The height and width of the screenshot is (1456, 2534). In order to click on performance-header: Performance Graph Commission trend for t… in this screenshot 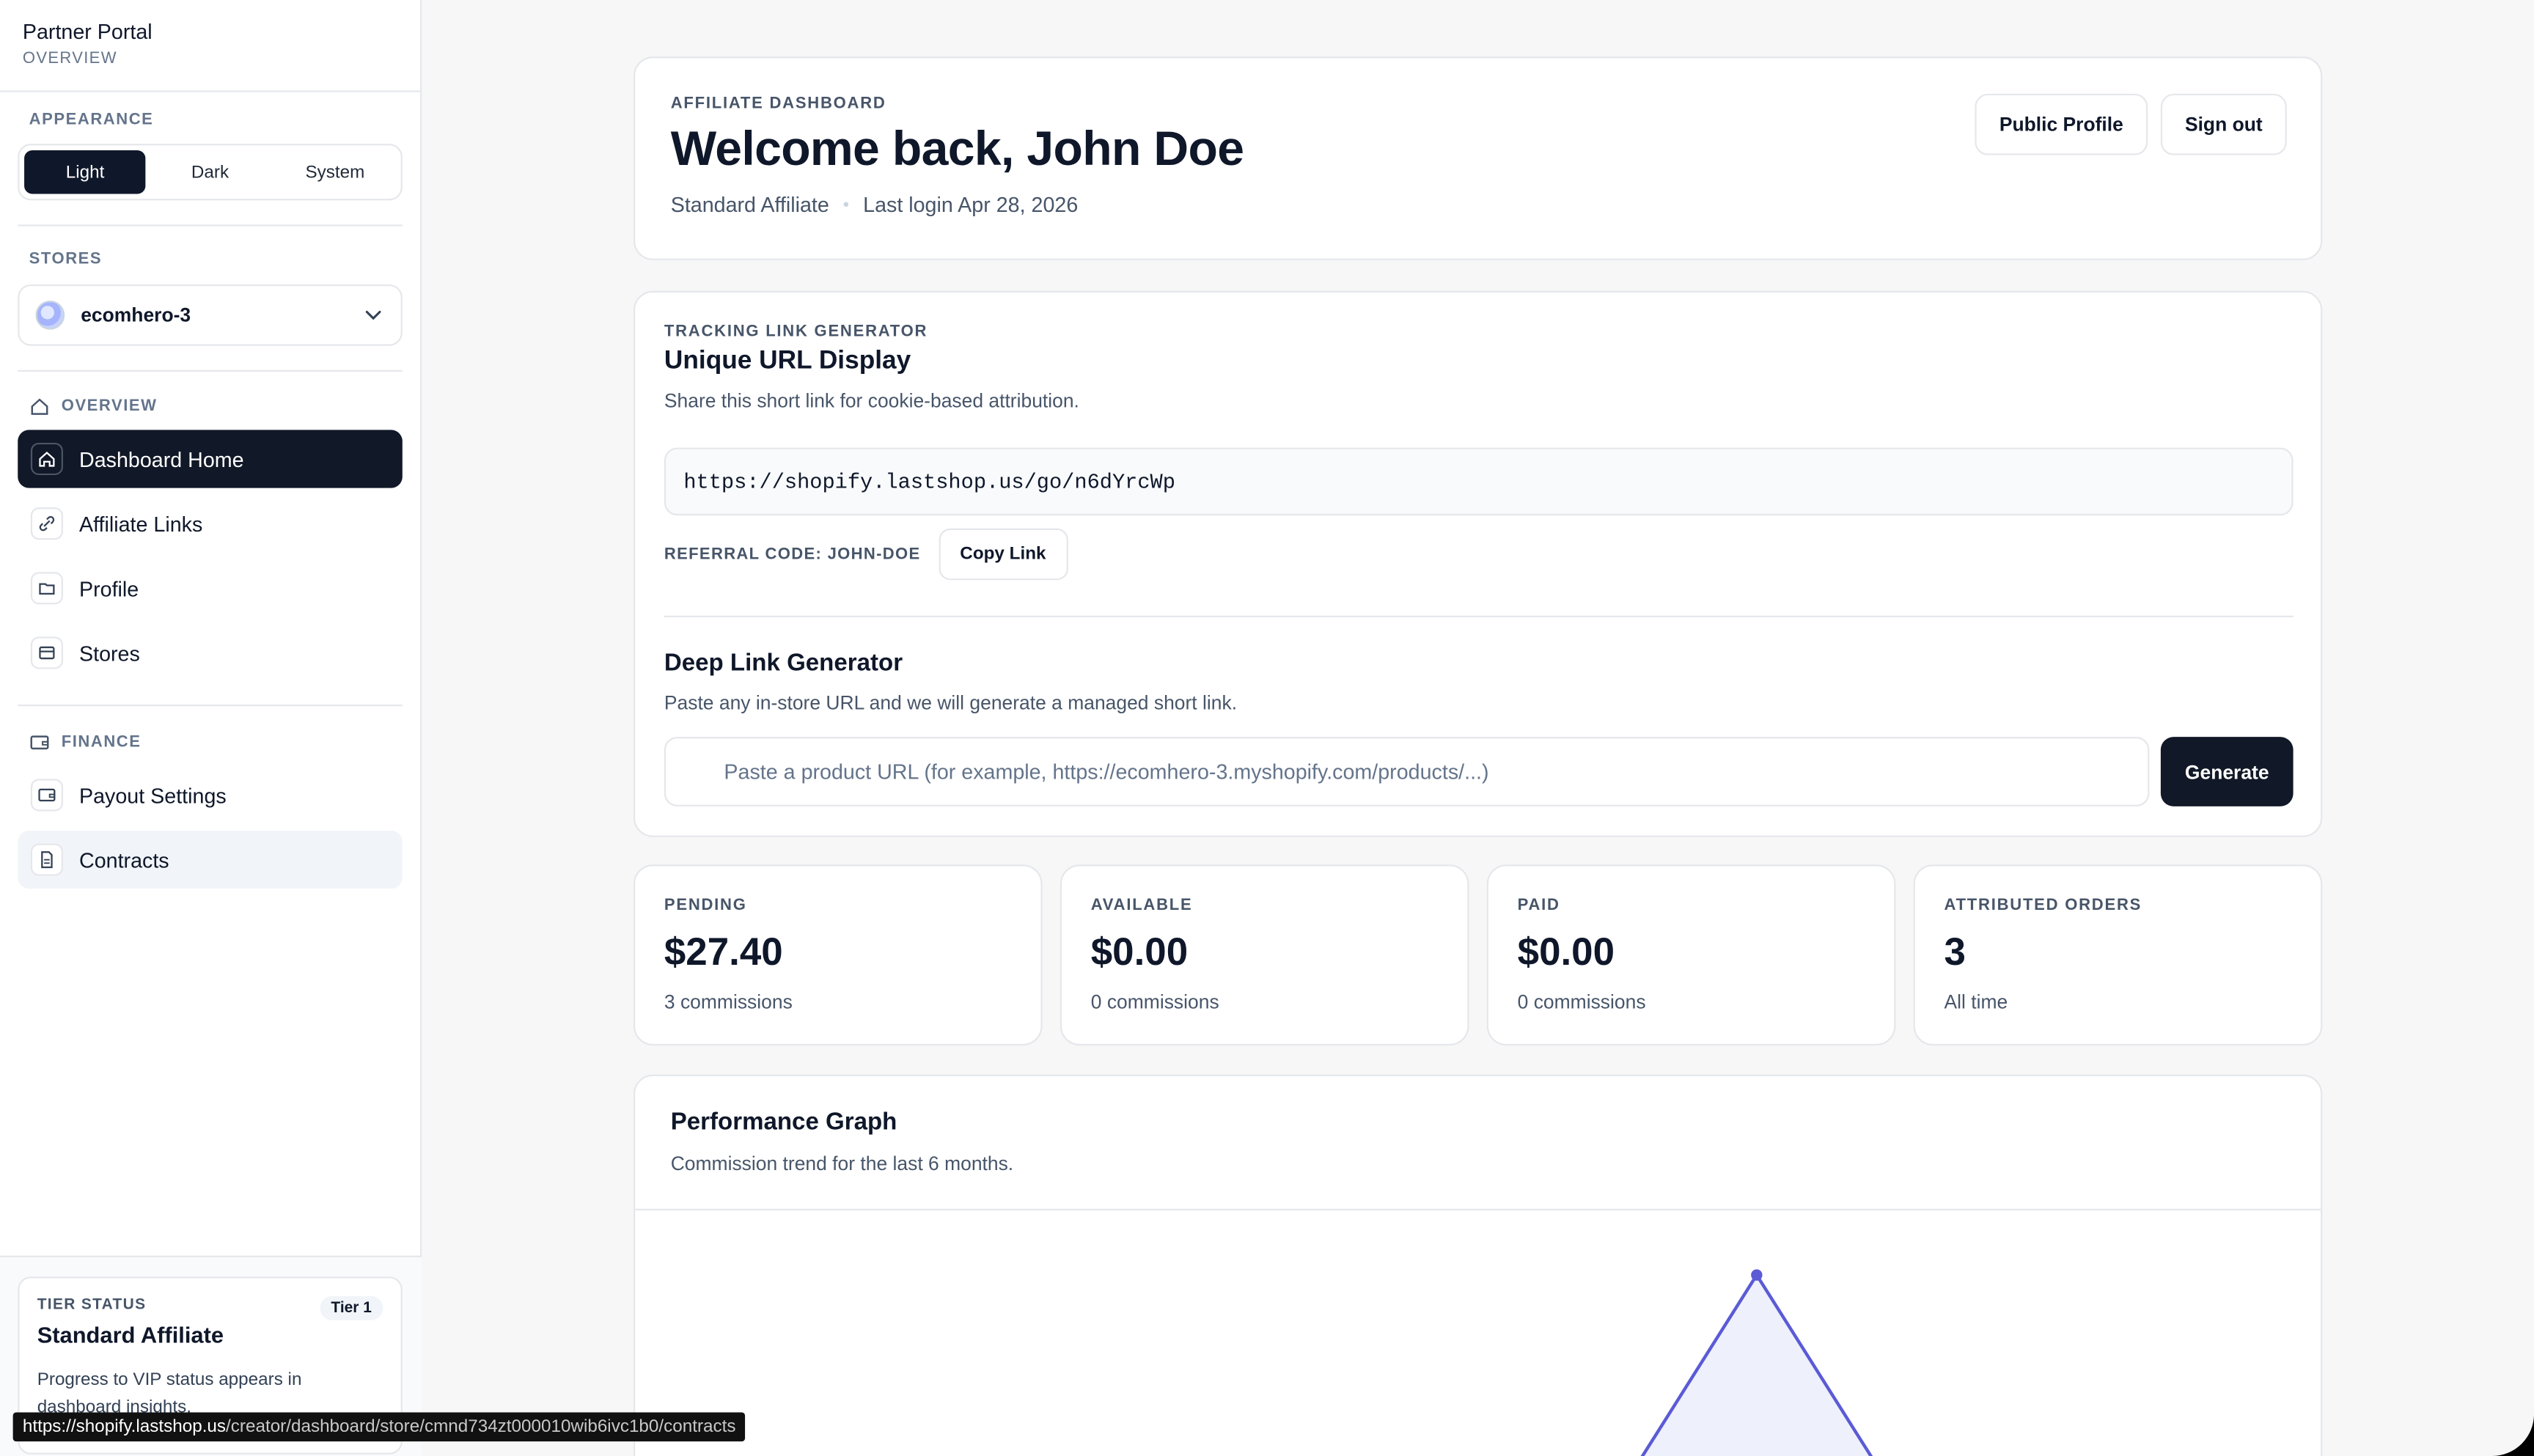, I will do `click(1478, 1143)`.